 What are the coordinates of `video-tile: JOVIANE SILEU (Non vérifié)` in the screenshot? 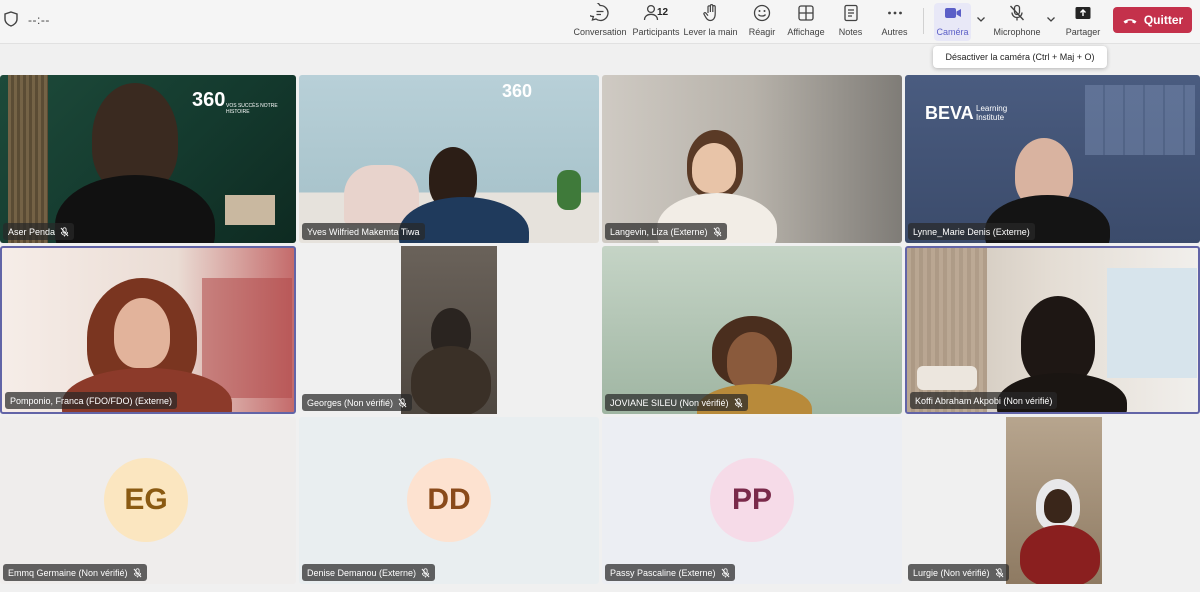 It's located at (752, 330).